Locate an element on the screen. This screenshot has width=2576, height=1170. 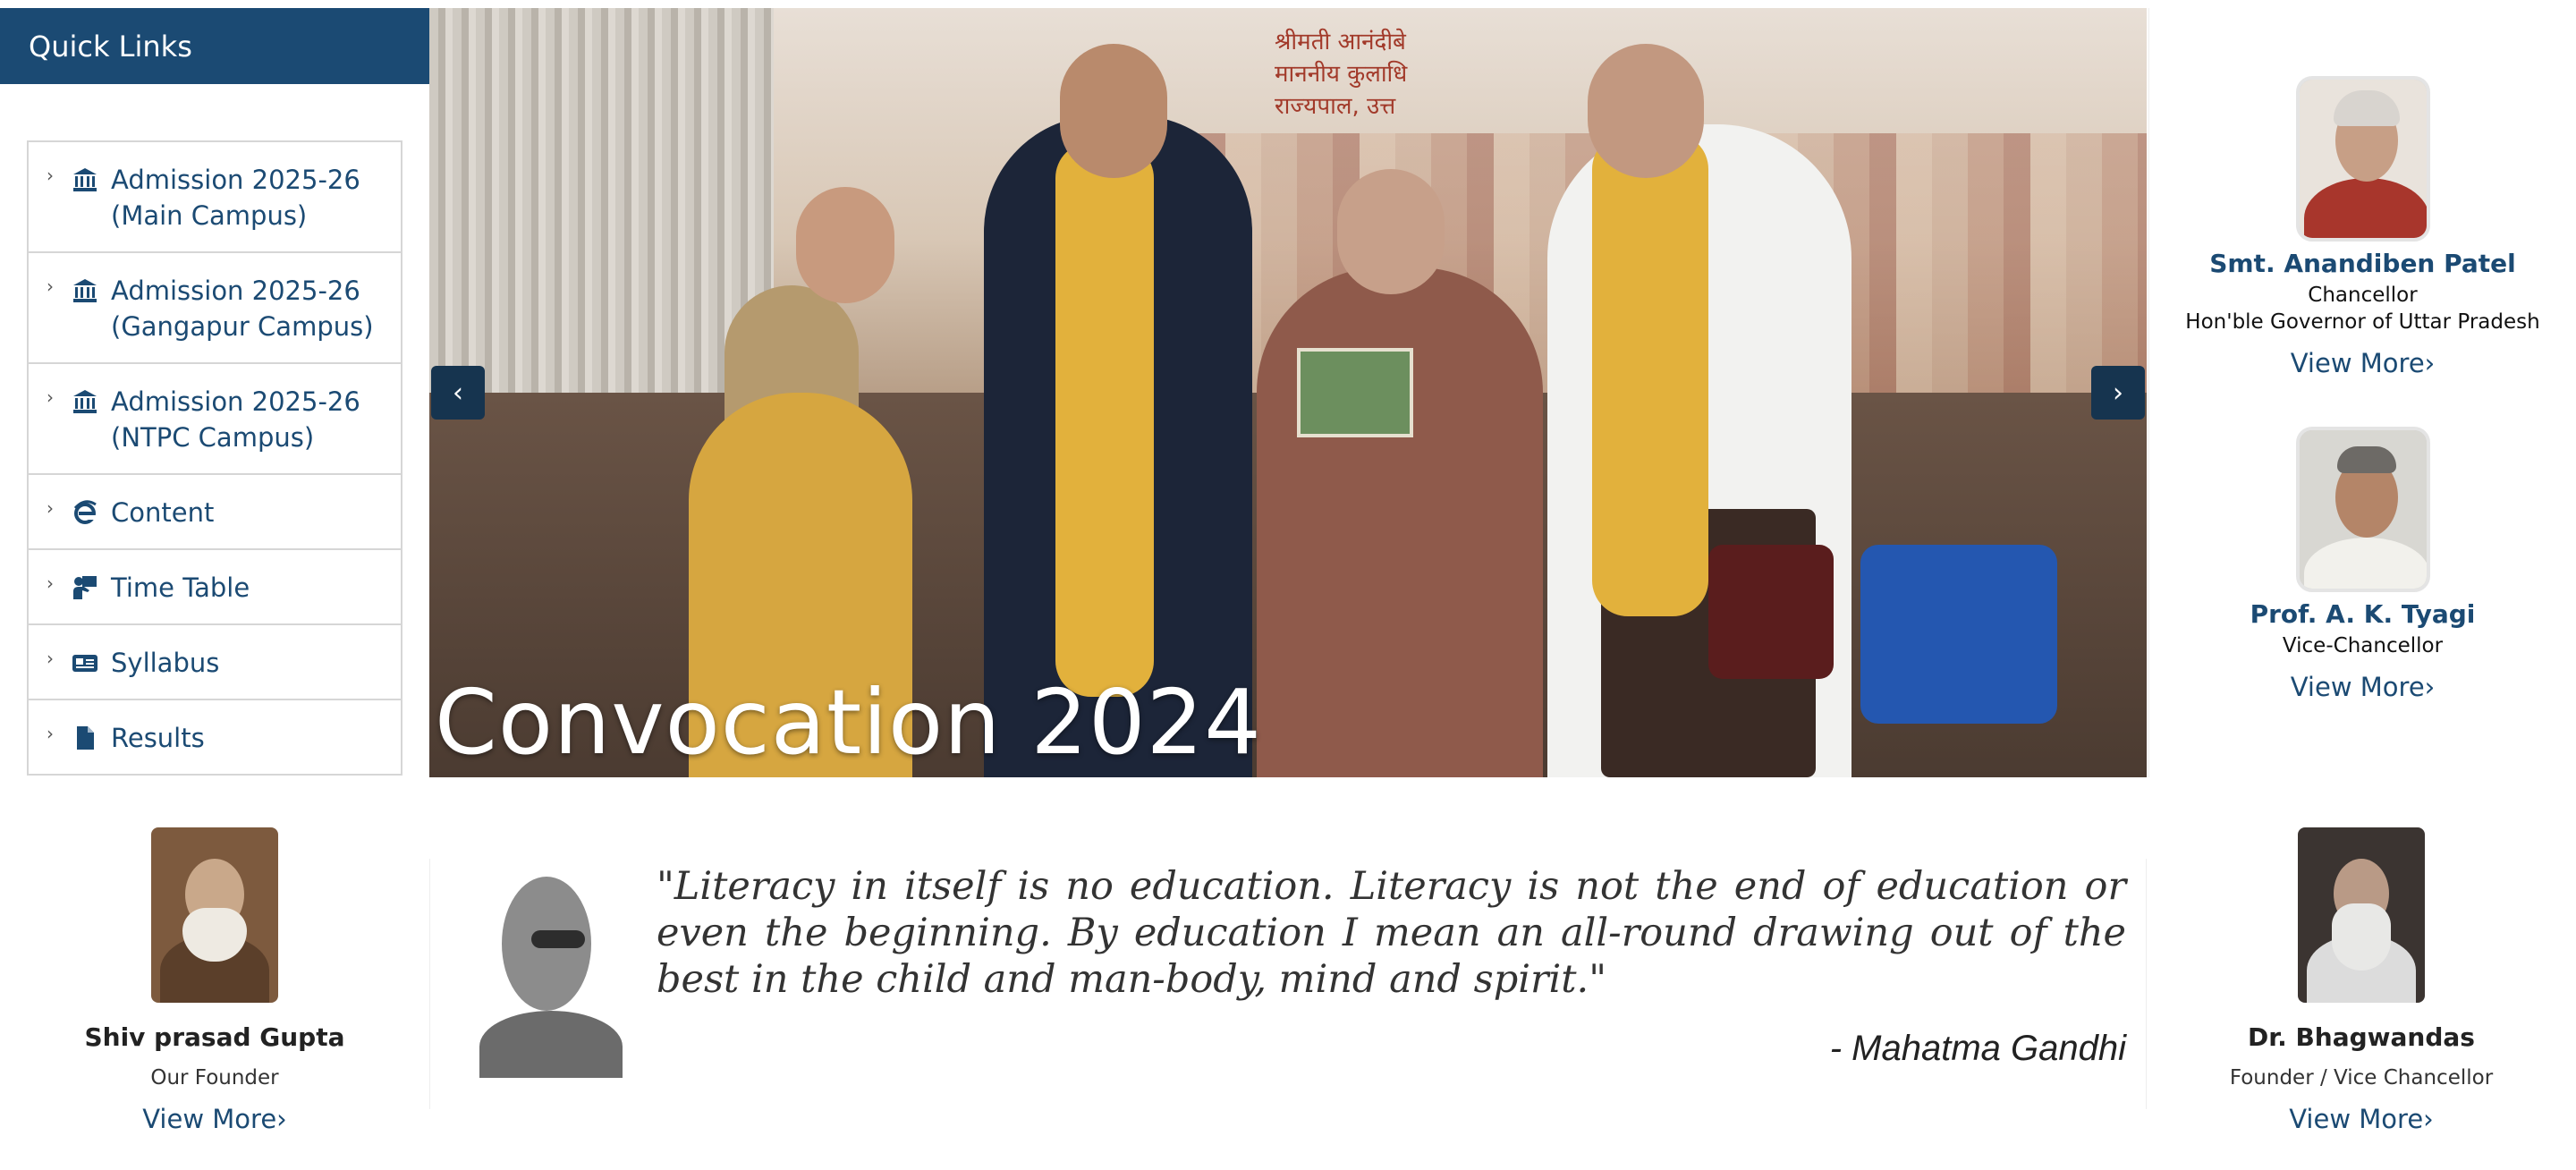
governor-figure is located at coordinates (1400, 522).